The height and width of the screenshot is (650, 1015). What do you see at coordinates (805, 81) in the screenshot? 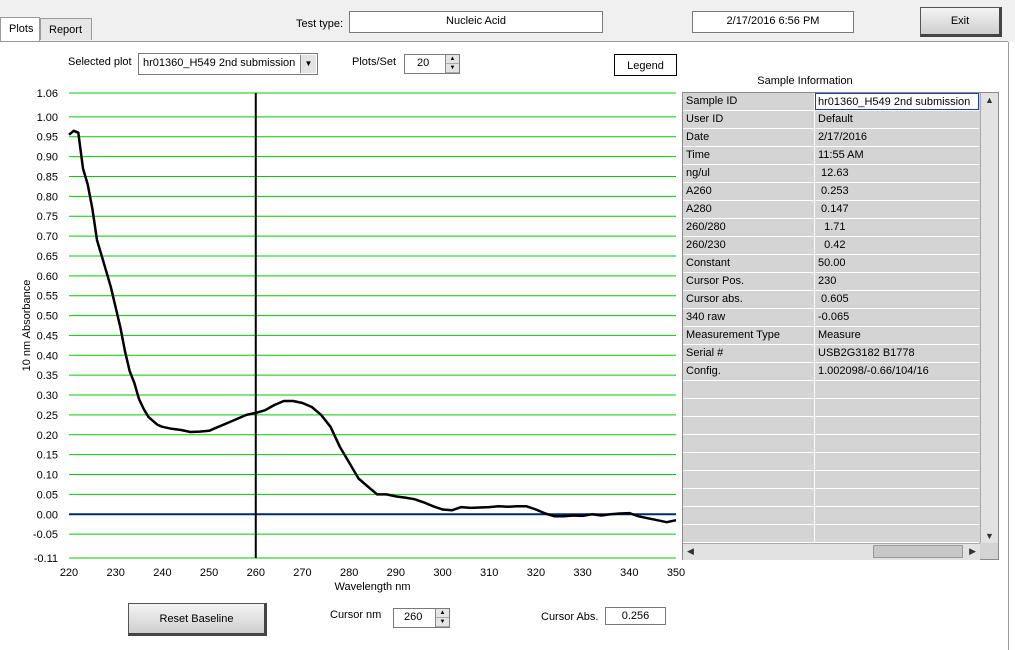
I see `sample-information-title: Sample Information` at bounding box center [805, 81].